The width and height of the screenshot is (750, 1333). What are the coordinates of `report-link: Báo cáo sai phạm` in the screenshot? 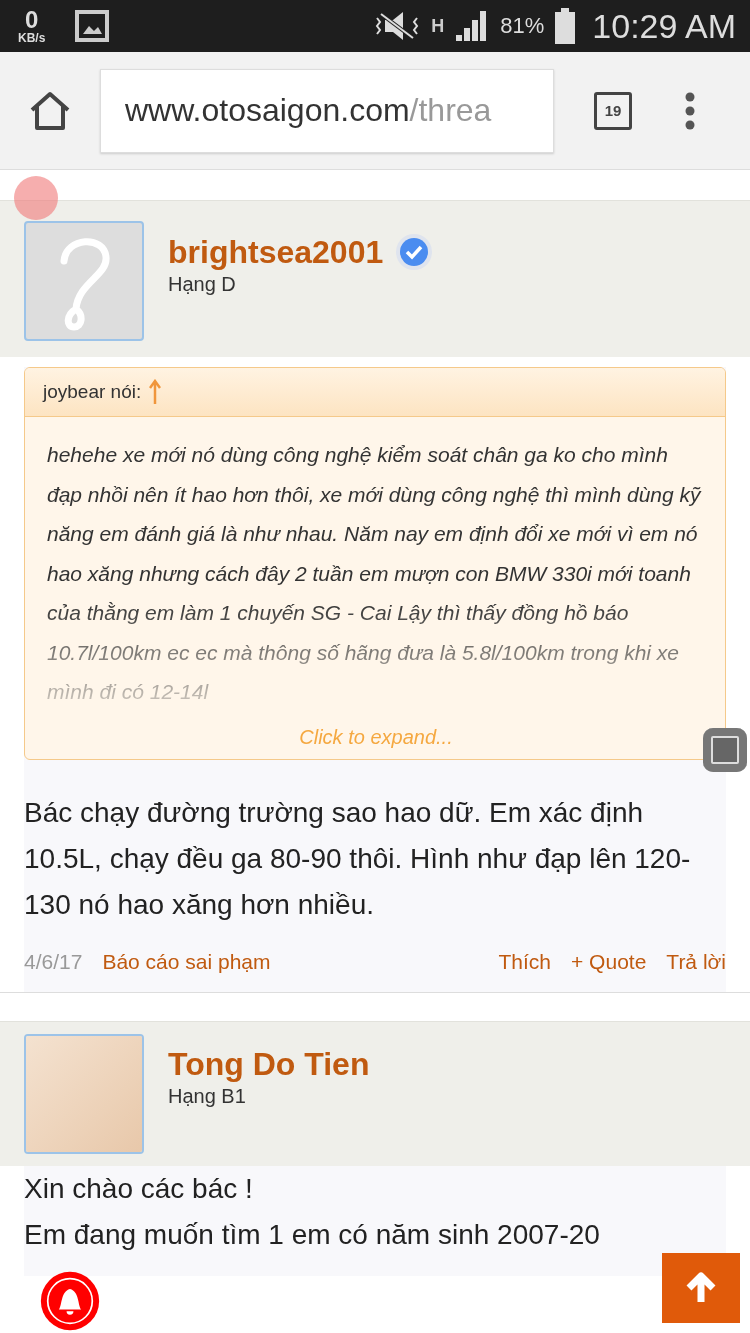 It's located at (186, 961).